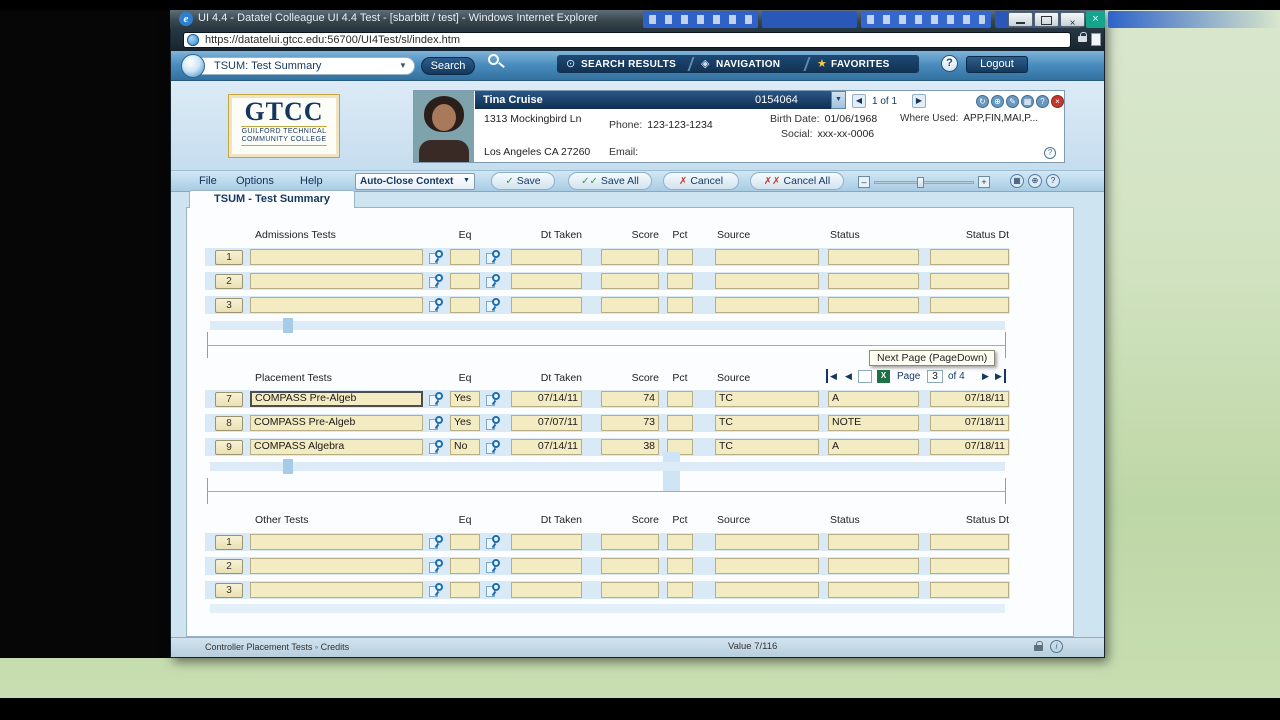  I want to click on zoom-out-button: –, so click(864, 182).